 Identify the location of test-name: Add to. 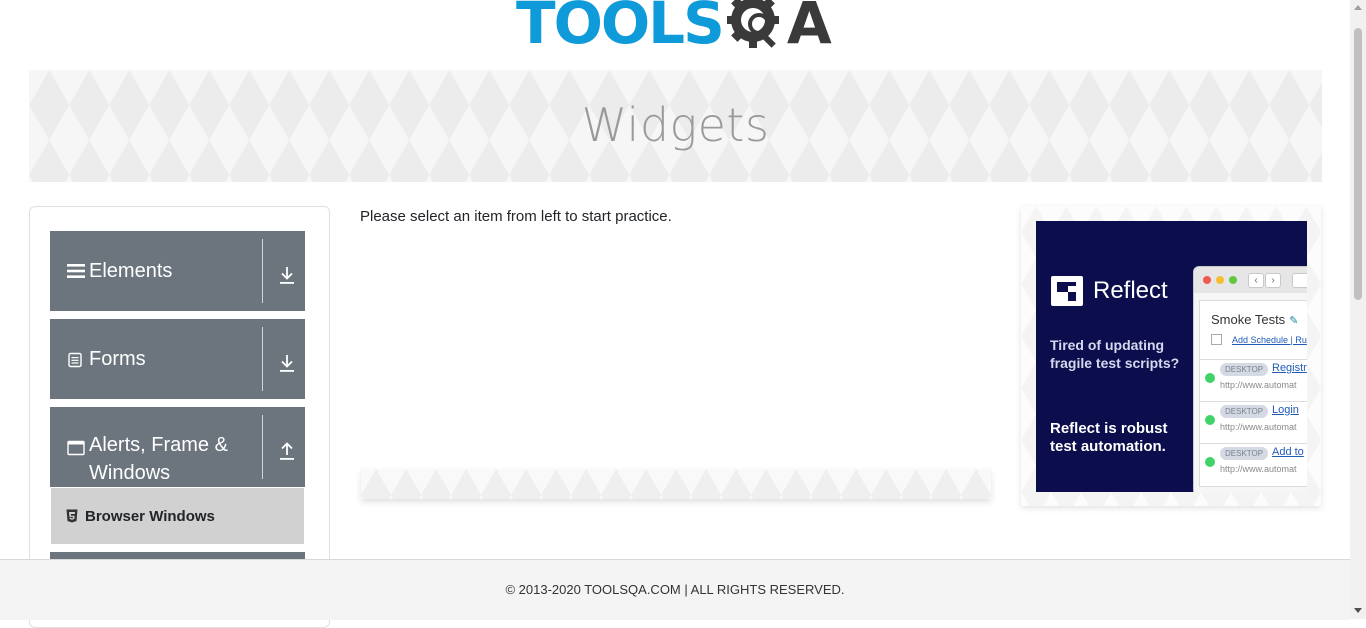
(1288, 452).